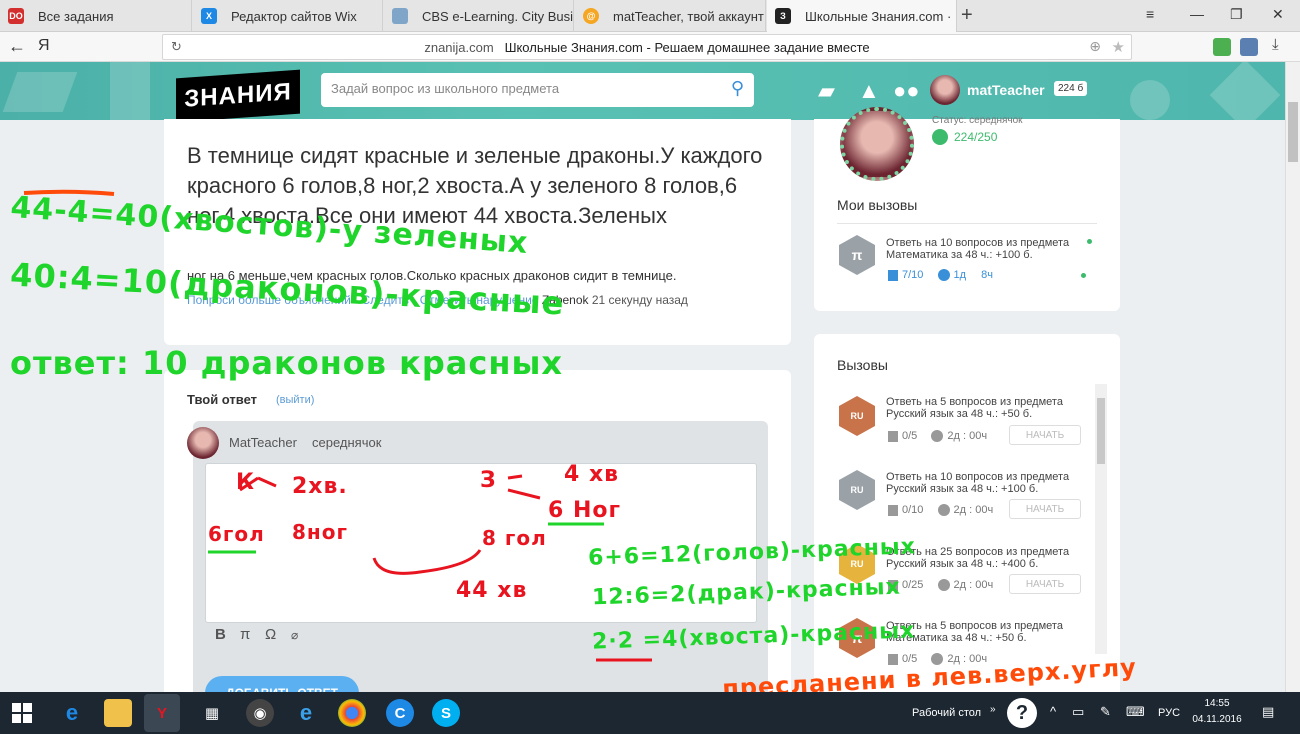 The image size is (1300, 734). What do you see at coordinates (209, 16) in the screenshot?
I see `wix-icon: X` at bounding box center [209, 16].